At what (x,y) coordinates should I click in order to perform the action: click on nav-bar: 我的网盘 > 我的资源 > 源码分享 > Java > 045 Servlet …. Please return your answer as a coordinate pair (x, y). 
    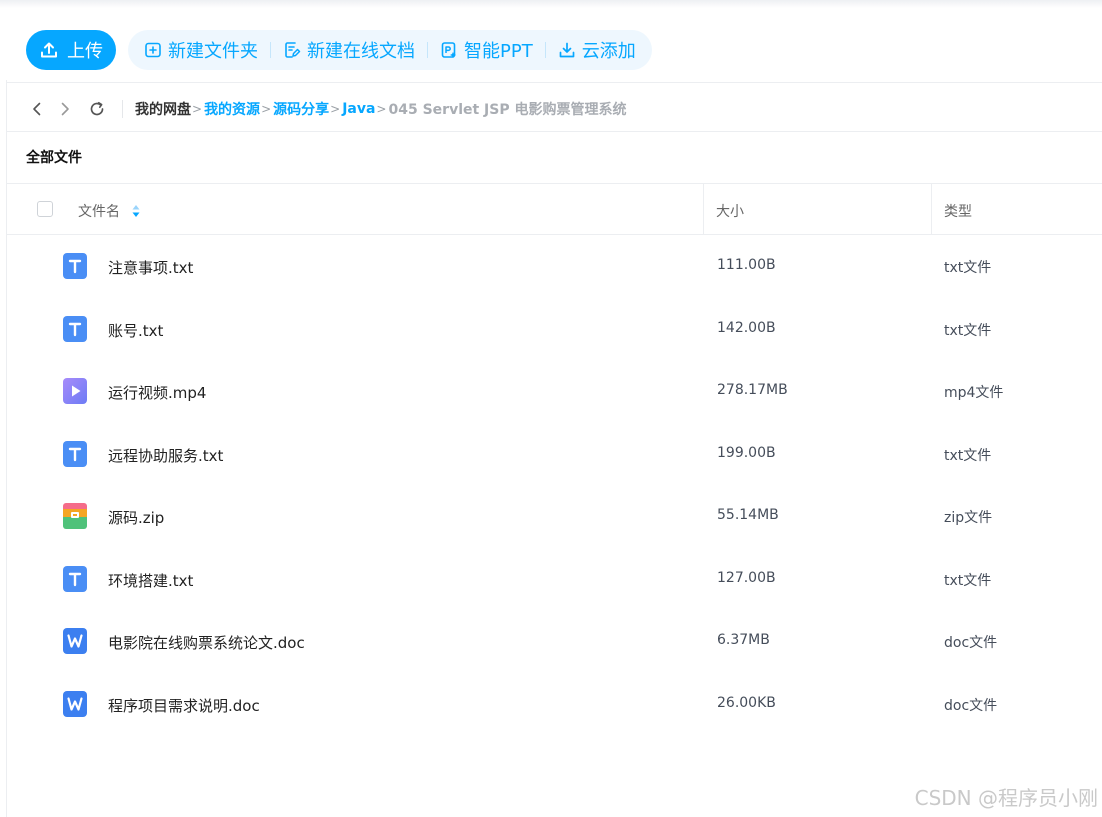
    Looking at the image, I should click on (326, 109).